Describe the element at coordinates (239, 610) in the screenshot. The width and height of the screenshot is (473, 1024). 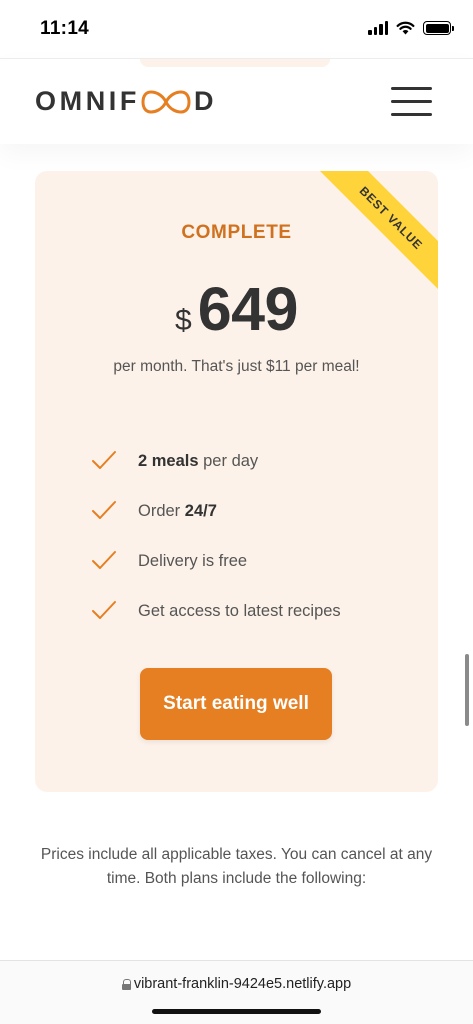
I see `feature-text: Get access to latest recipes` at that location.